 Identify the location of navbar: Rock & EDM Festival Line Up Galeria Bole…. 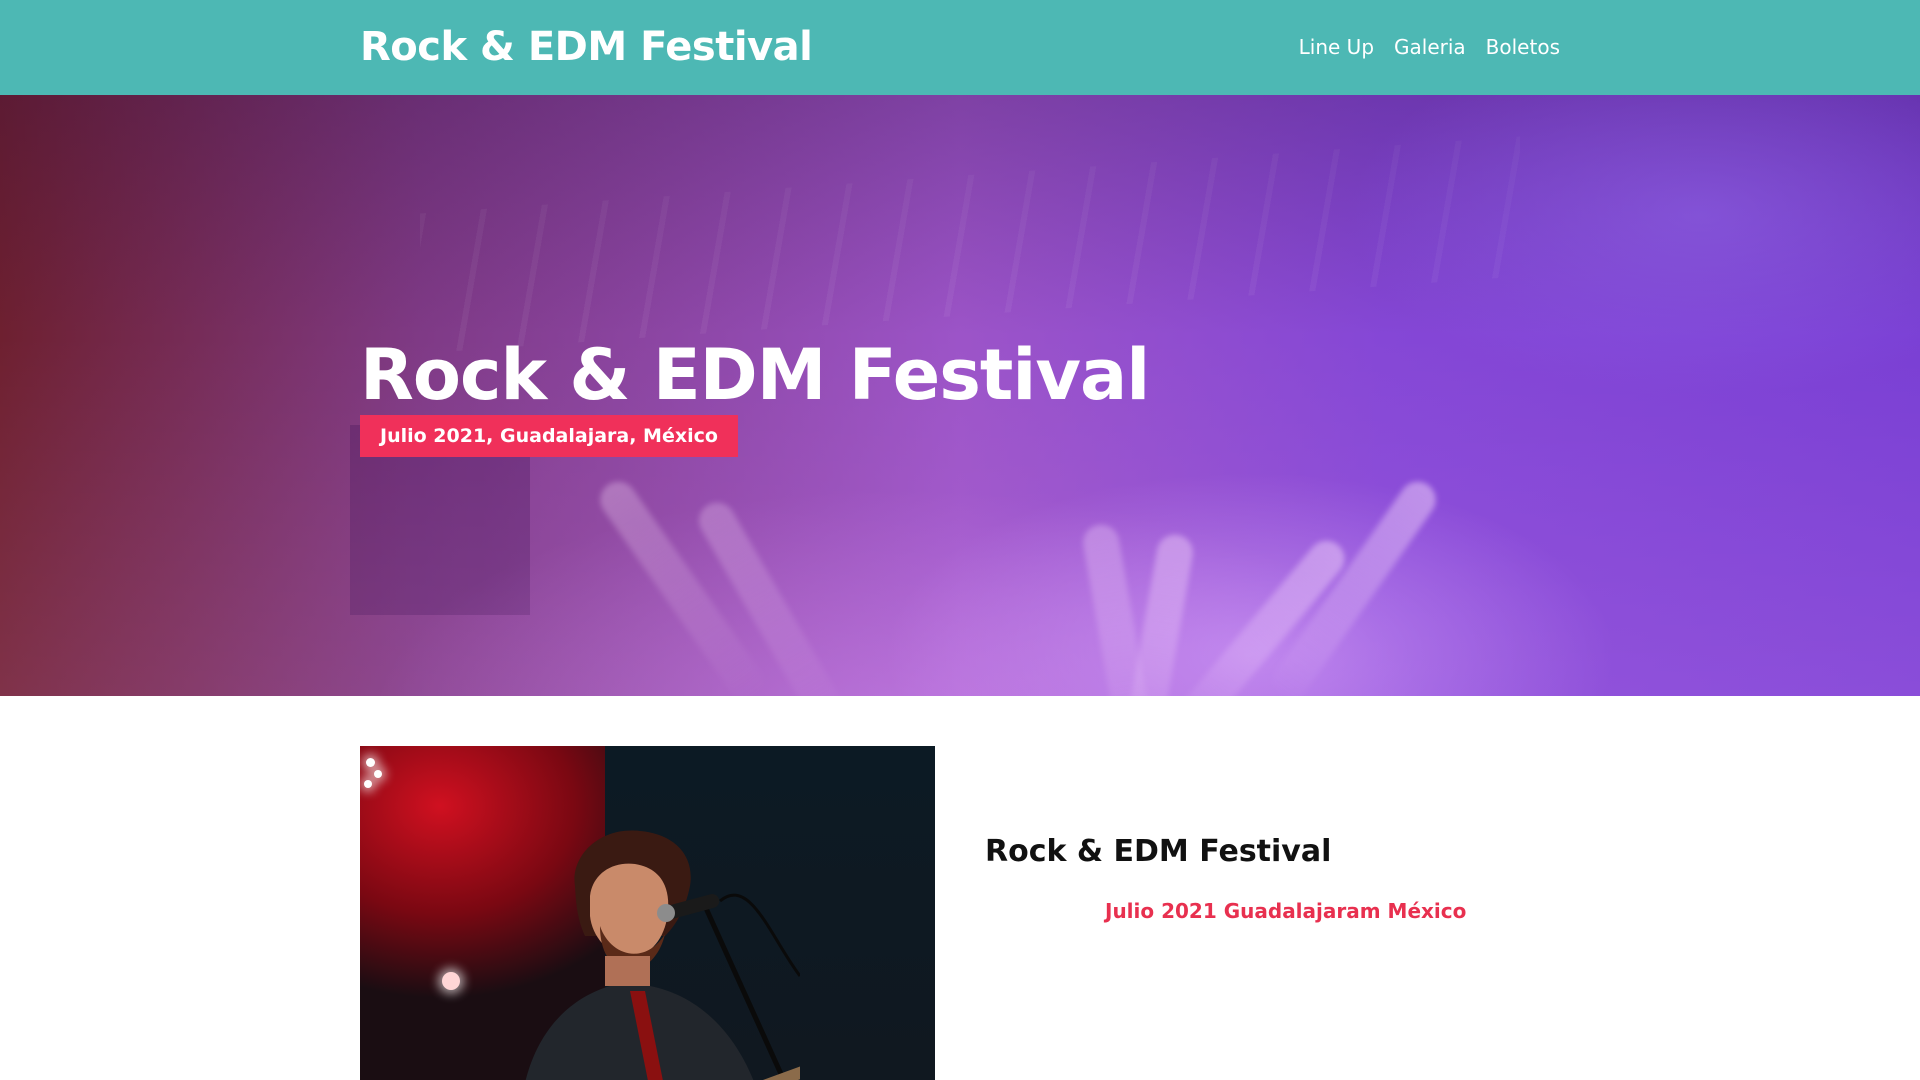
(960, 47).